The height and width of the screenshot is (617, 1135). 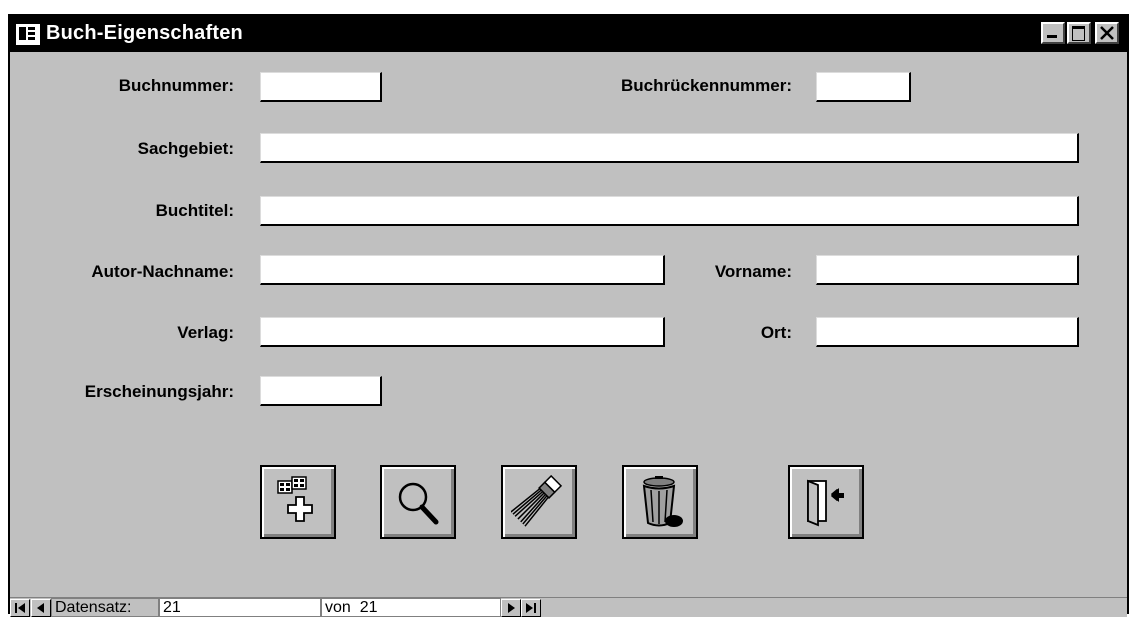 I want to click on label-buchrueckennummer: Buchrückennummer:, so click(x=706, y=85).